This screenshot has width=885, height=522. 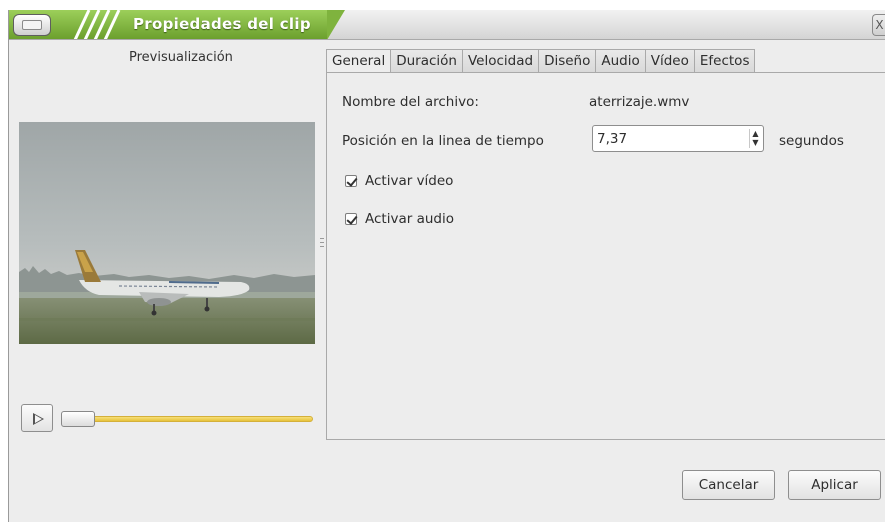 What do you see at coordinates (639, 102) in the screenshot?
I see `filename-value: aterrizaje.wmv` at bounding box center [639, 102].